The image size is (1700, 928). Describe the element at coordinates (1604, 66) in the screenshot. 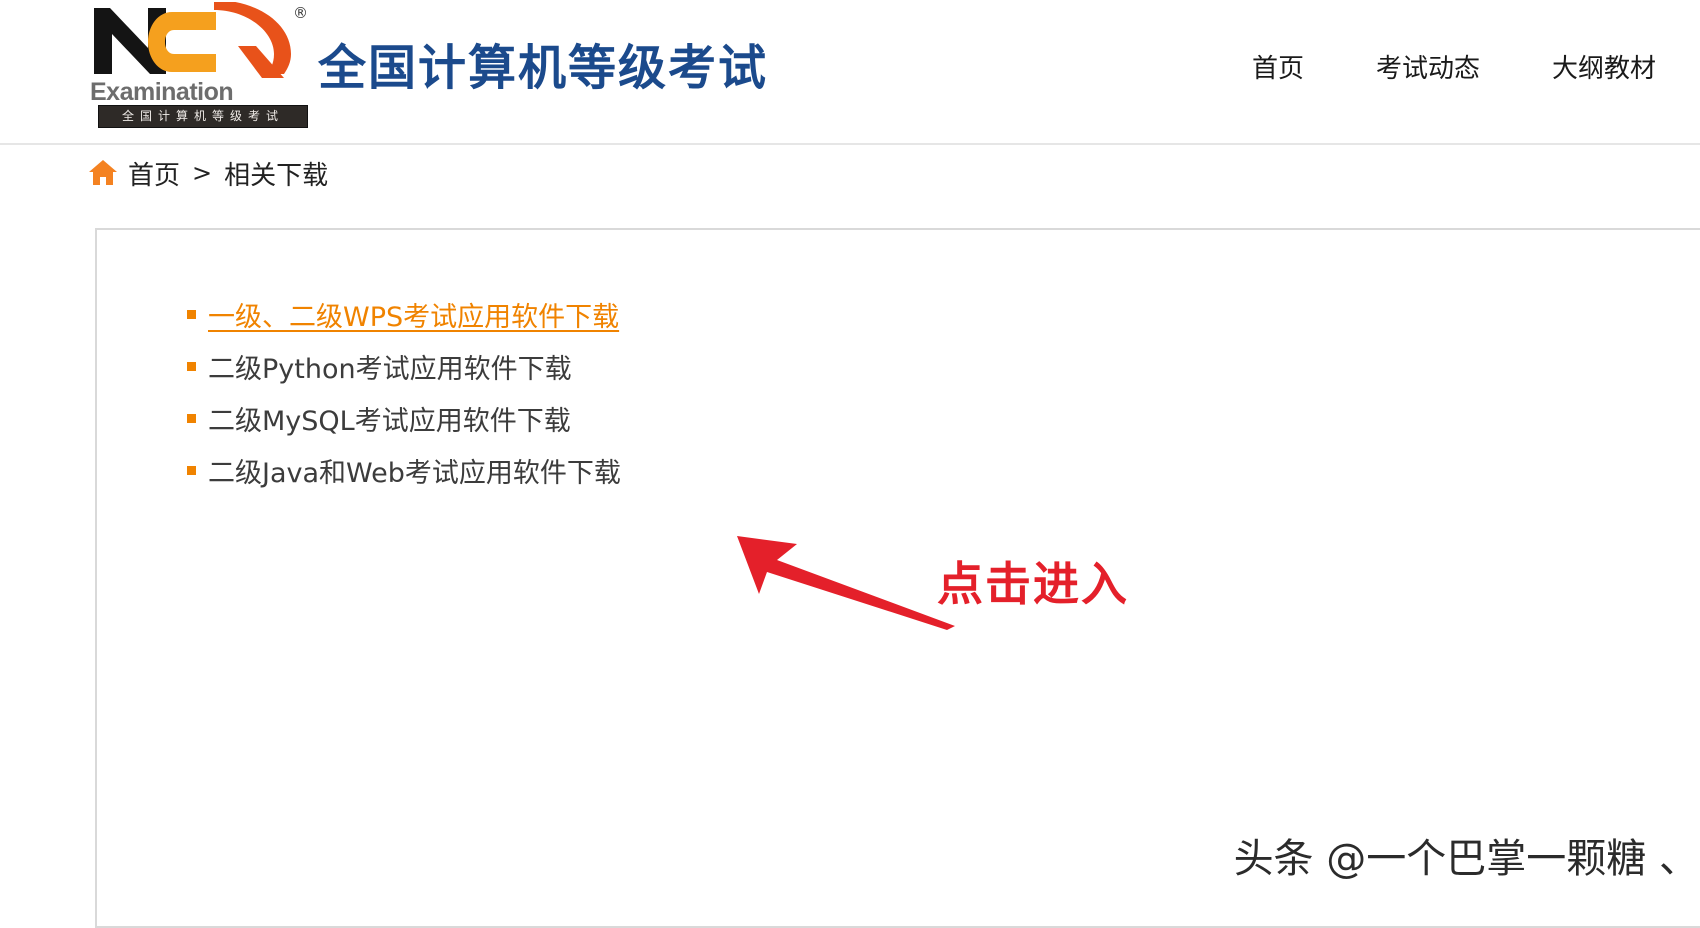

I see `nav-syllabus-materials: 大纲教材` at that location.